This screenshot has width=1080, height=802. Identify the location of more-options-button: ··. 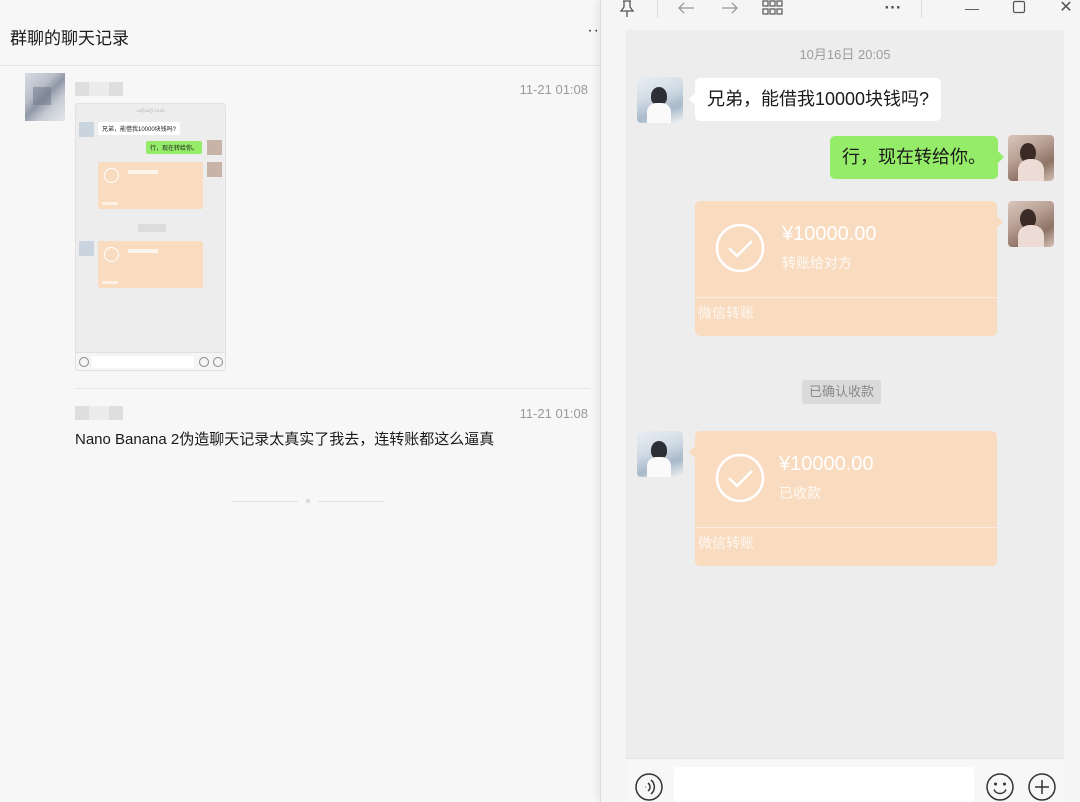
(593, 31).